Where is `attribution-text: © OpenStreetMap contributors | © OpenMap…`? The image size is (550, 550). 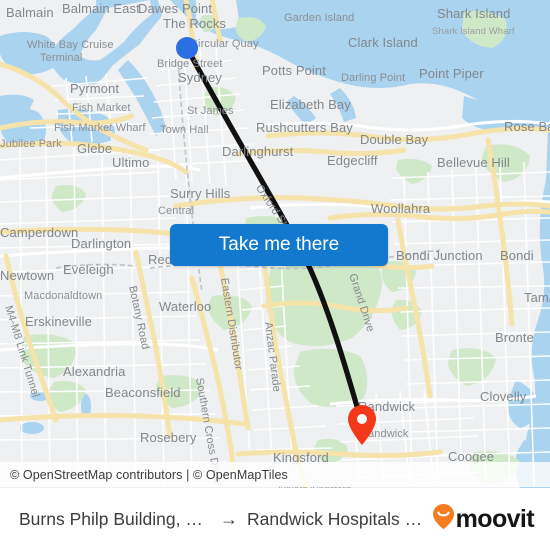
attribution-text: © OpenStreetMap contributors | © OpenMap… is located at coordinates (144, 475).